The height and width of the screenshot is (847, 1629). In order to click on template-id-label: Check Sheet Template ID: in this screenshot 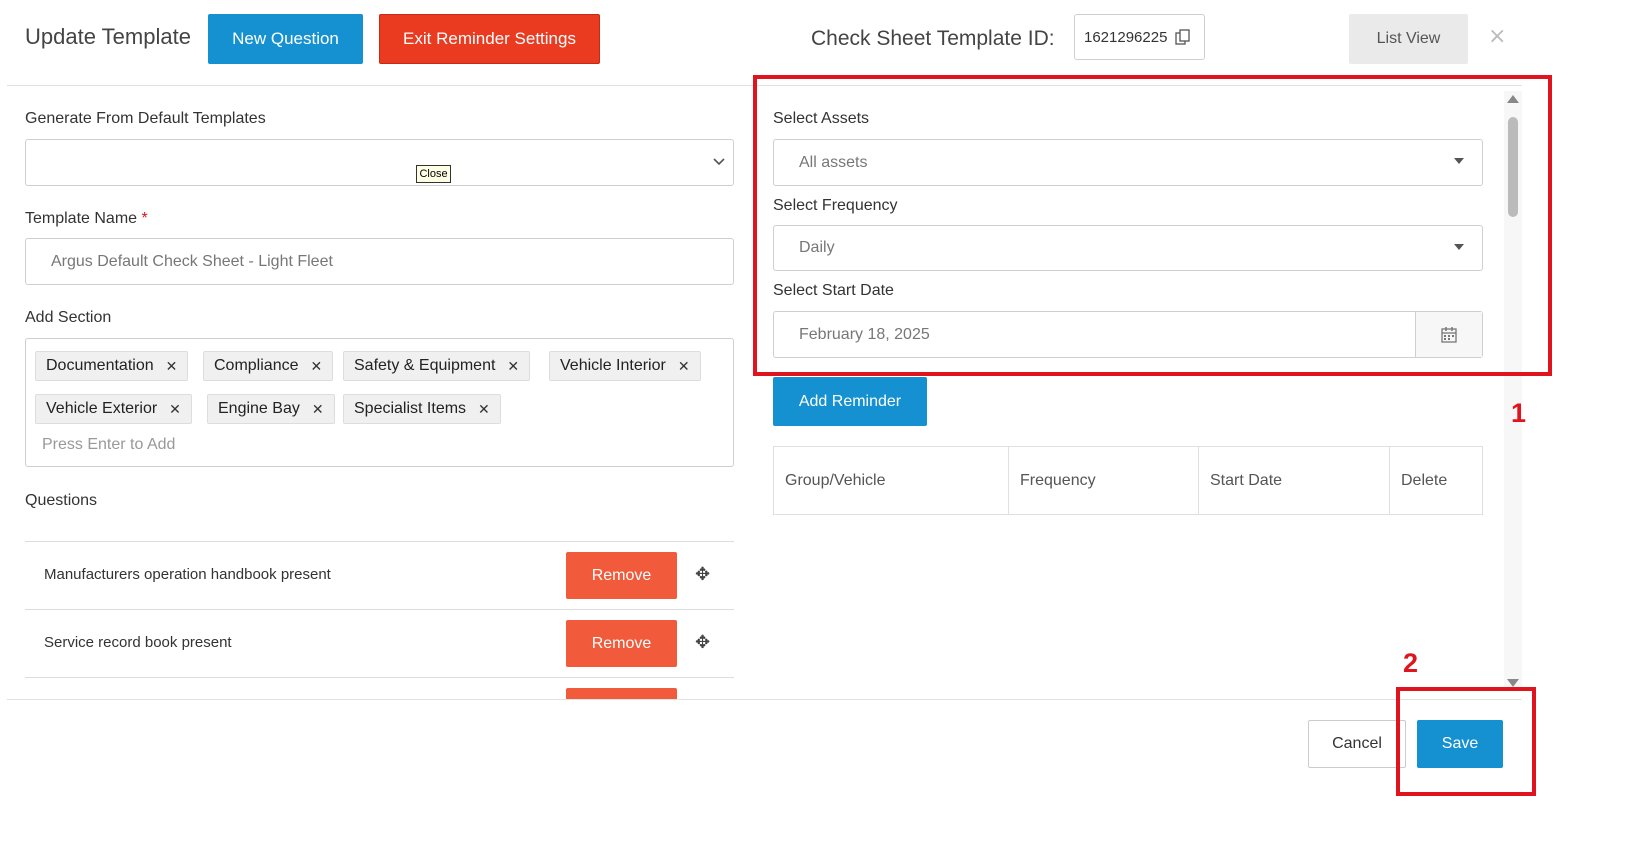, I will do `click(933, 38)`.